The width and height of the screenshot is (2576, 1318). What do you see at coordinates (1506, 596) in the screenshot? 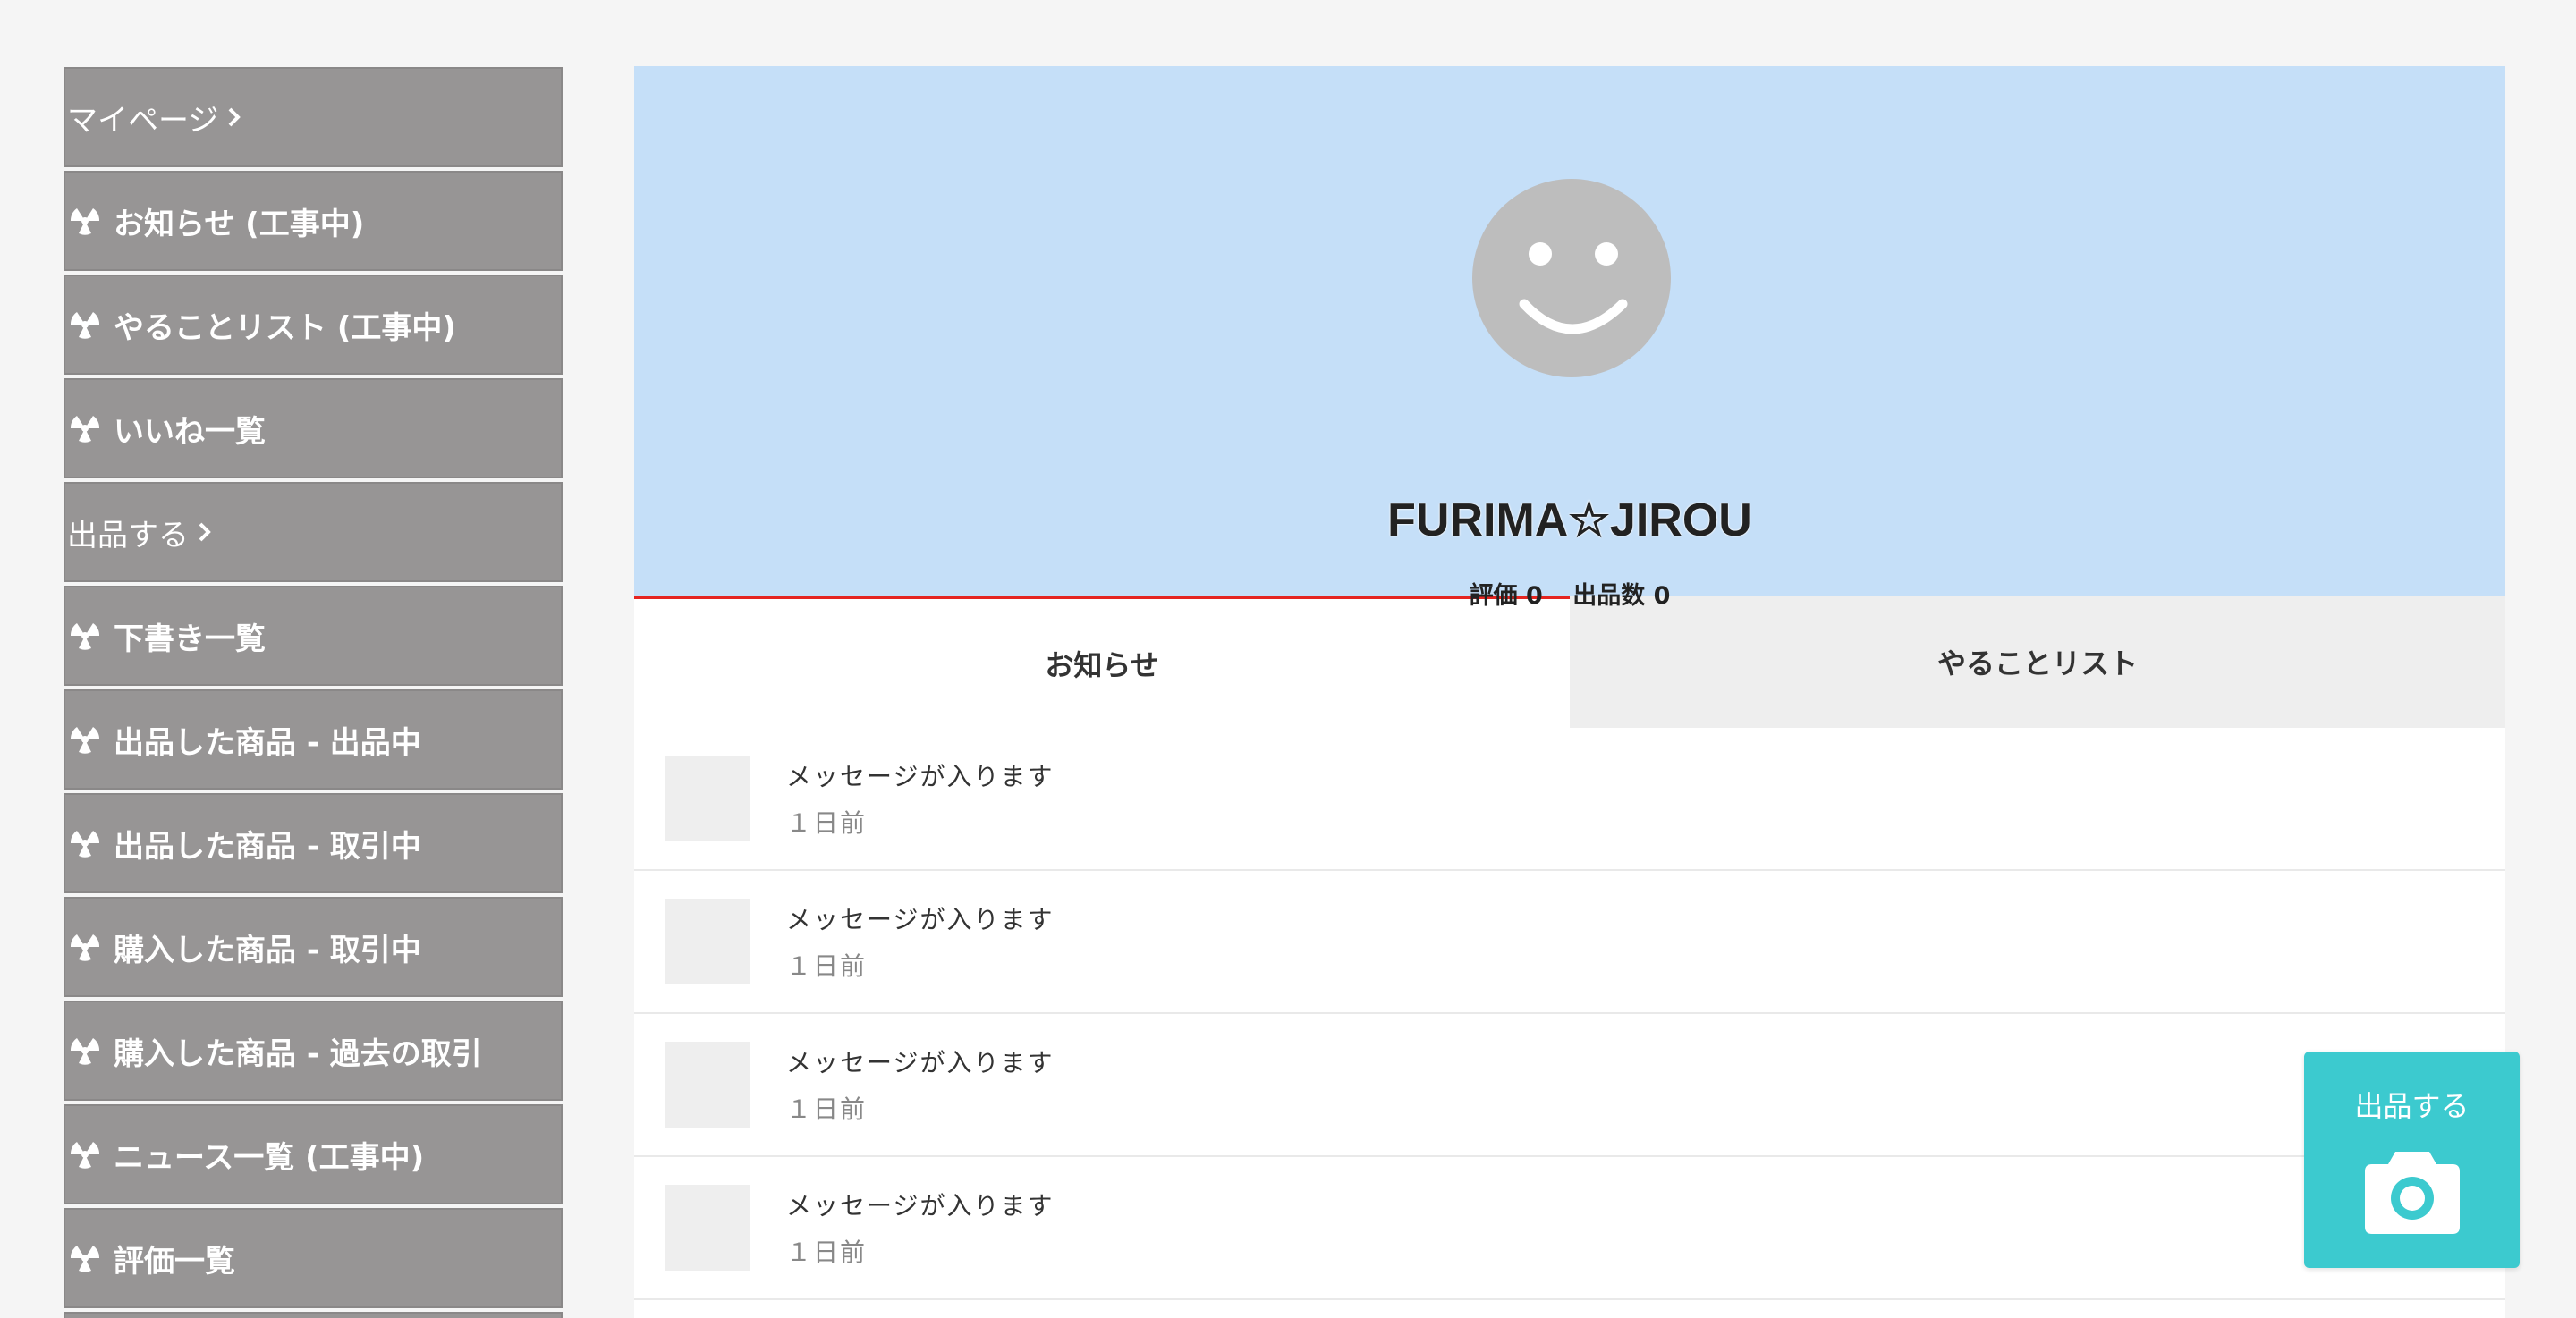
I see `rating-count: 評価 0` at bounding box center [1506, 596].